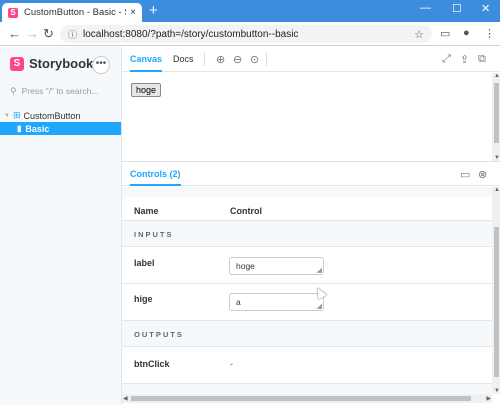  What do you see at coordinates (146, 90) in the screenshot?
I see `custom-button: hoge` at bounding box center [146, 90].